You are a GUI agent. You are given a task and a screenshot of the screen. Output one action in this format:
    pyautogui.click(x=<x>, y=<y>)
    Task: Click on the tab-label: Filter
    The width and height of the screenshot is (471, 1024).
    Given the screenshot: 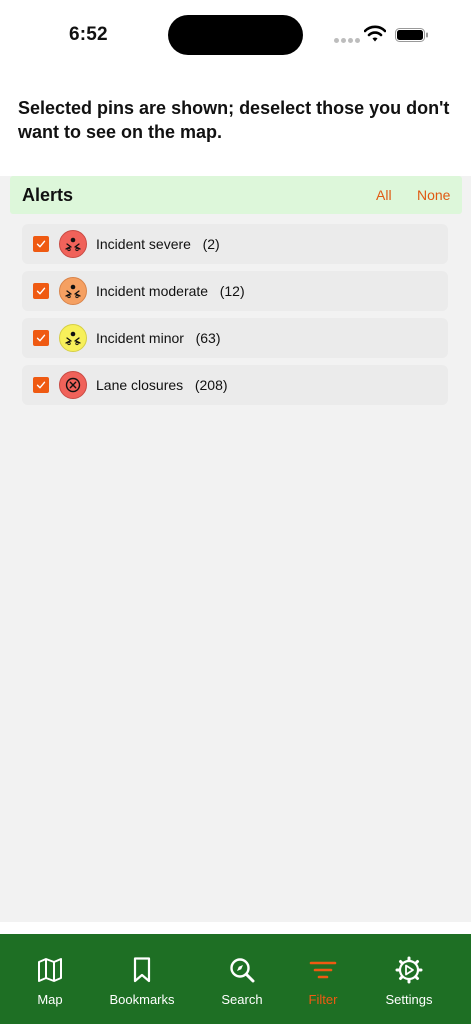 What is the action you would take?
    pyautogui.click(x=323, y=999)
    